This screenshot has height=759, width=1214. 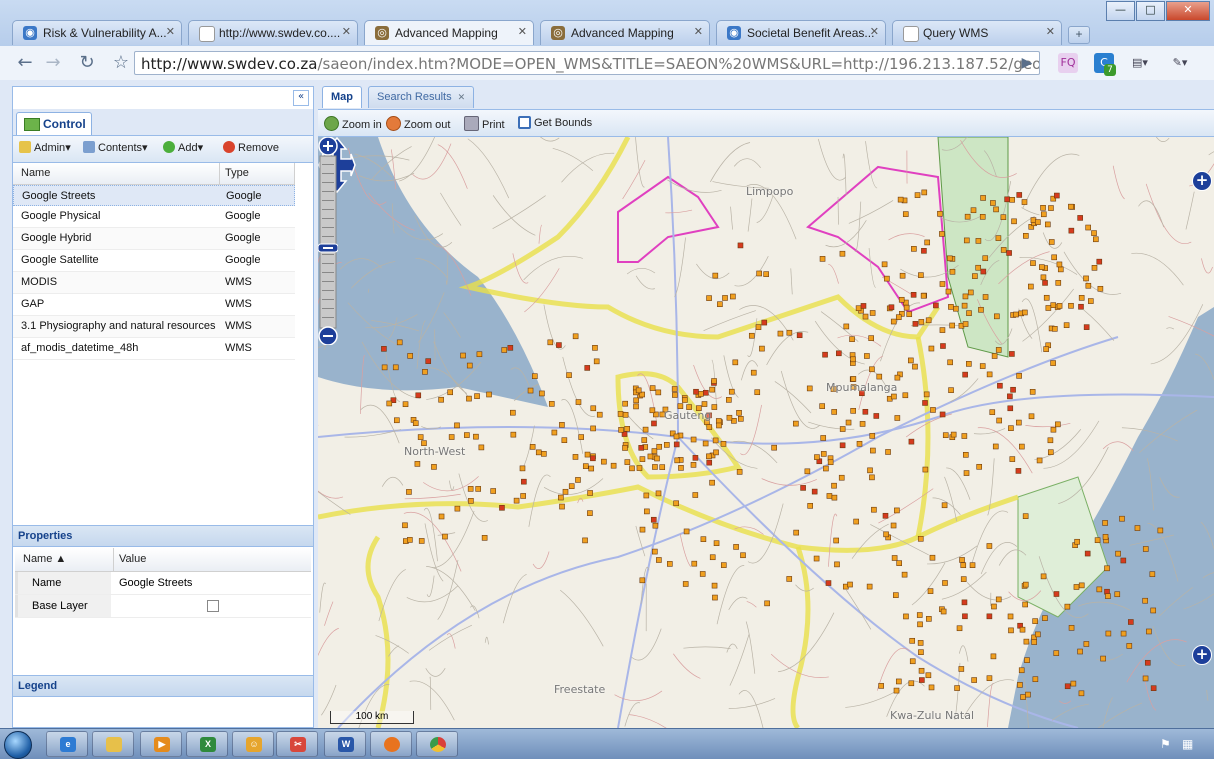 What do you see at coordinates (625, 32) in the screenshot?
I see `browser-tab-advanced-mapping-2: ◎ Advanced Mapping ✕` at bounding box center [625, 32].